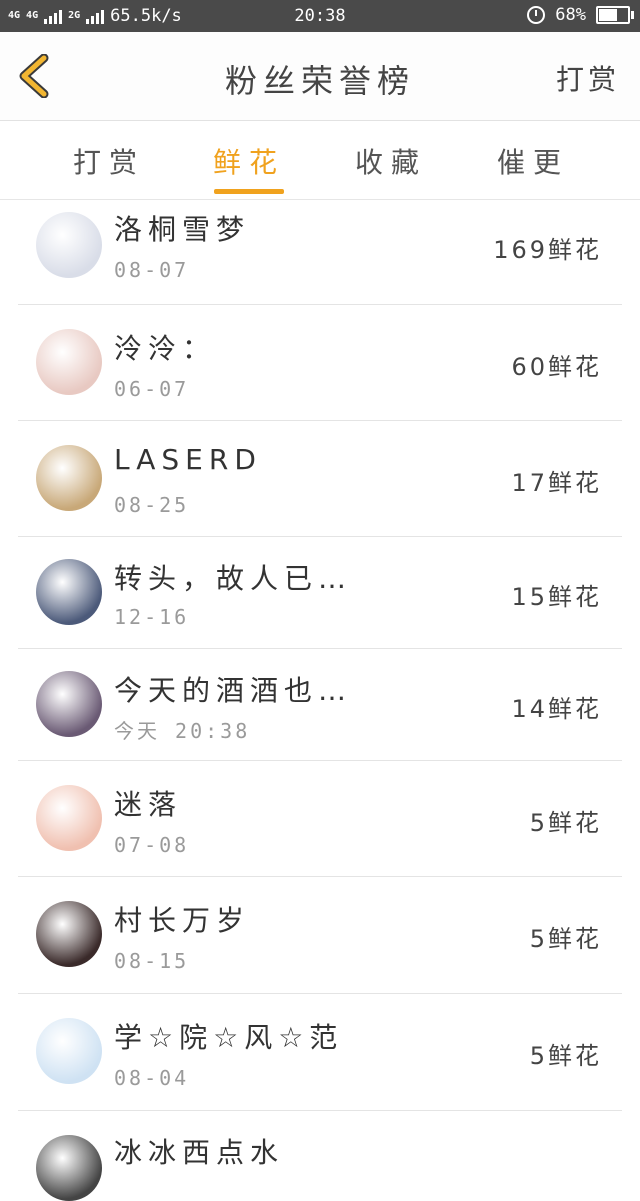 The image size is (640, 1201). Describe the element at coordinates (182, 920) in the screenshot. I see `fan-name: 村长万岁` at that location.